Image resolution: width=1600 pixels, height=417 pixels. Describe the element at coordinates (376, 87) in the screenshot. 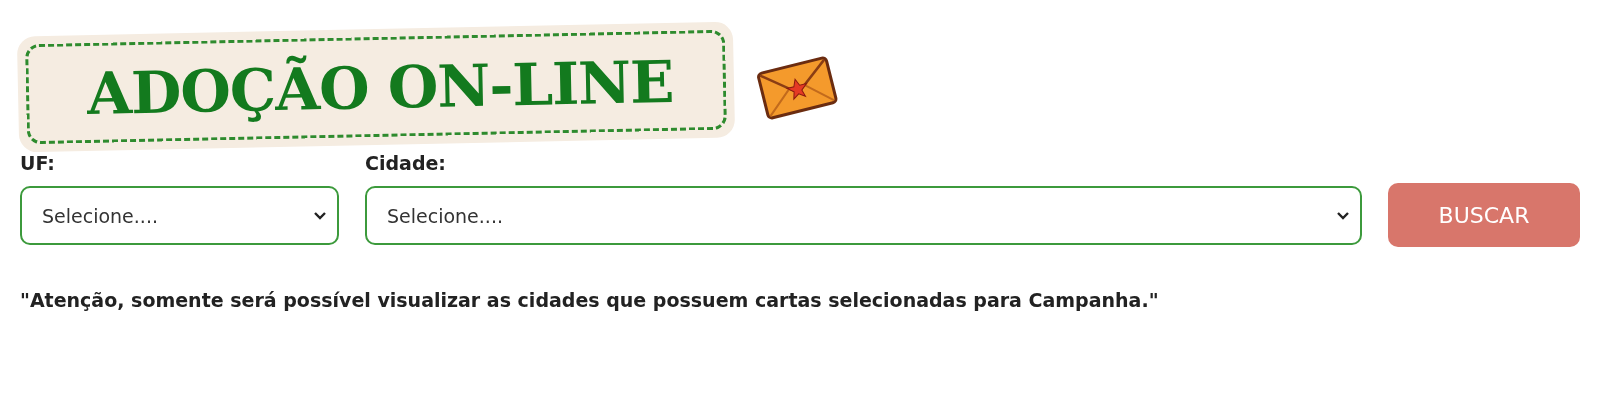

I see `page-title: ADOÇÃO ON-LINE` at that location.